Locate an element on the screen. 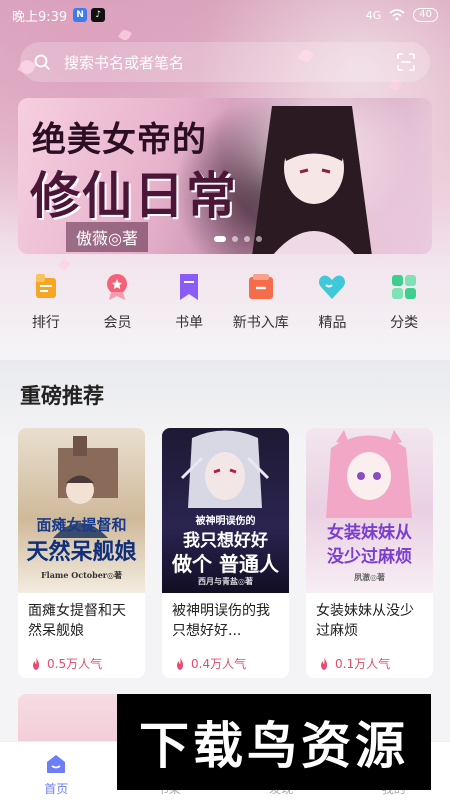 This screenshot has height=800, width=450. scan-icon is located at coordinates (406, 62).